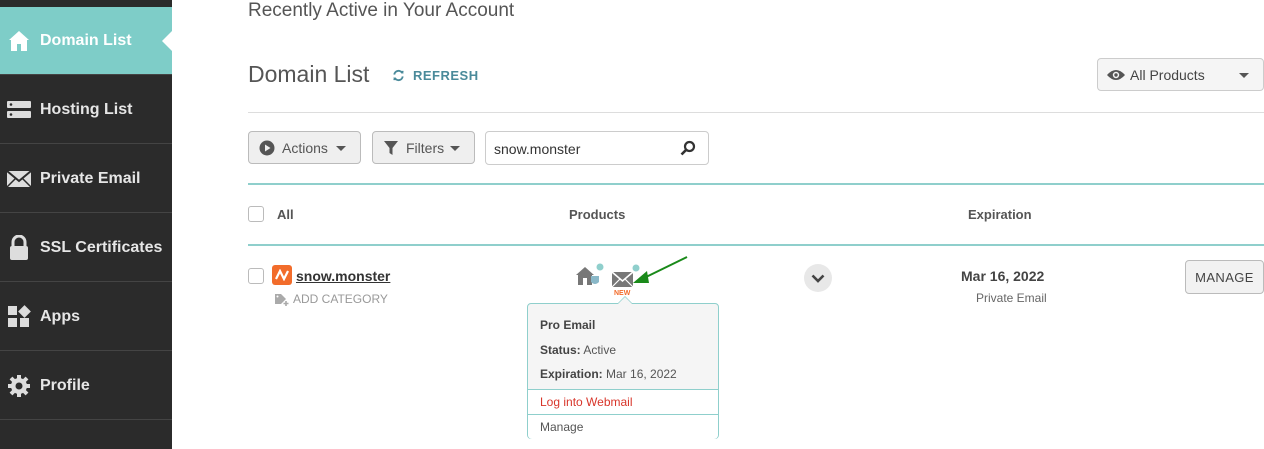 This screenshot has height=449, width=1264. What do you see at coordinates (19, 41) in the screenshot?
I see `home-icon` at bounding box center [19, 41].